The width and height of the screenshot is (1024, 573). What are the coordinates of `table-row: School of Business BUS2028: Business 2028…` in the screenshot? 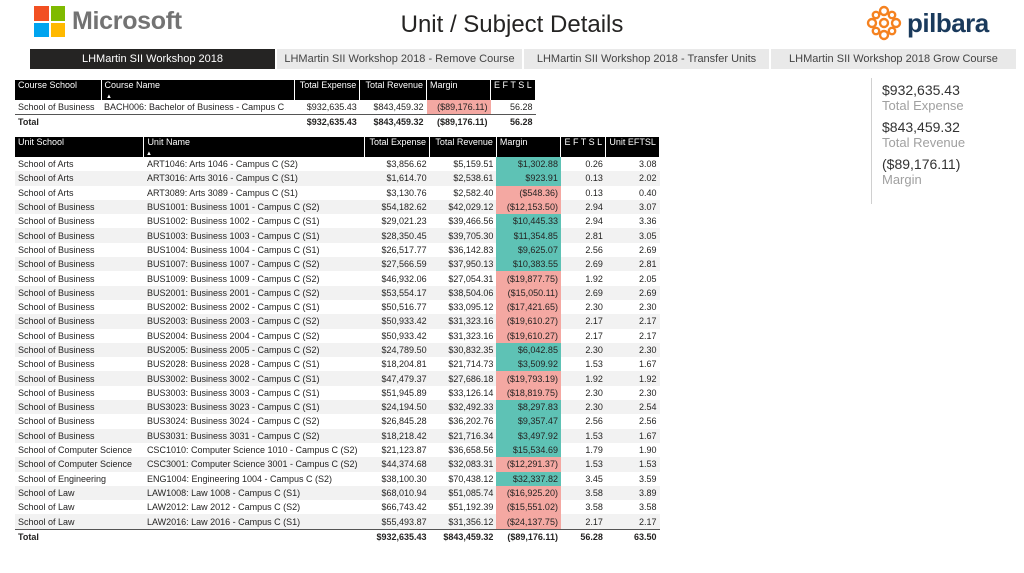 It's located at (337, 364).